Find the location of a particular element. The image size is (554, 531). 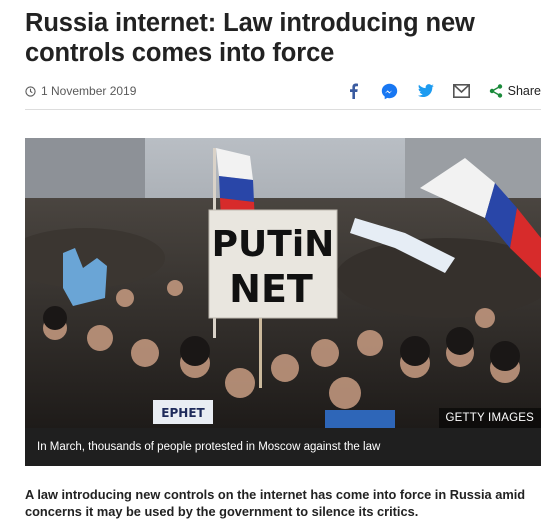

sign-line-2: NET is located at coordinates (271, 289).